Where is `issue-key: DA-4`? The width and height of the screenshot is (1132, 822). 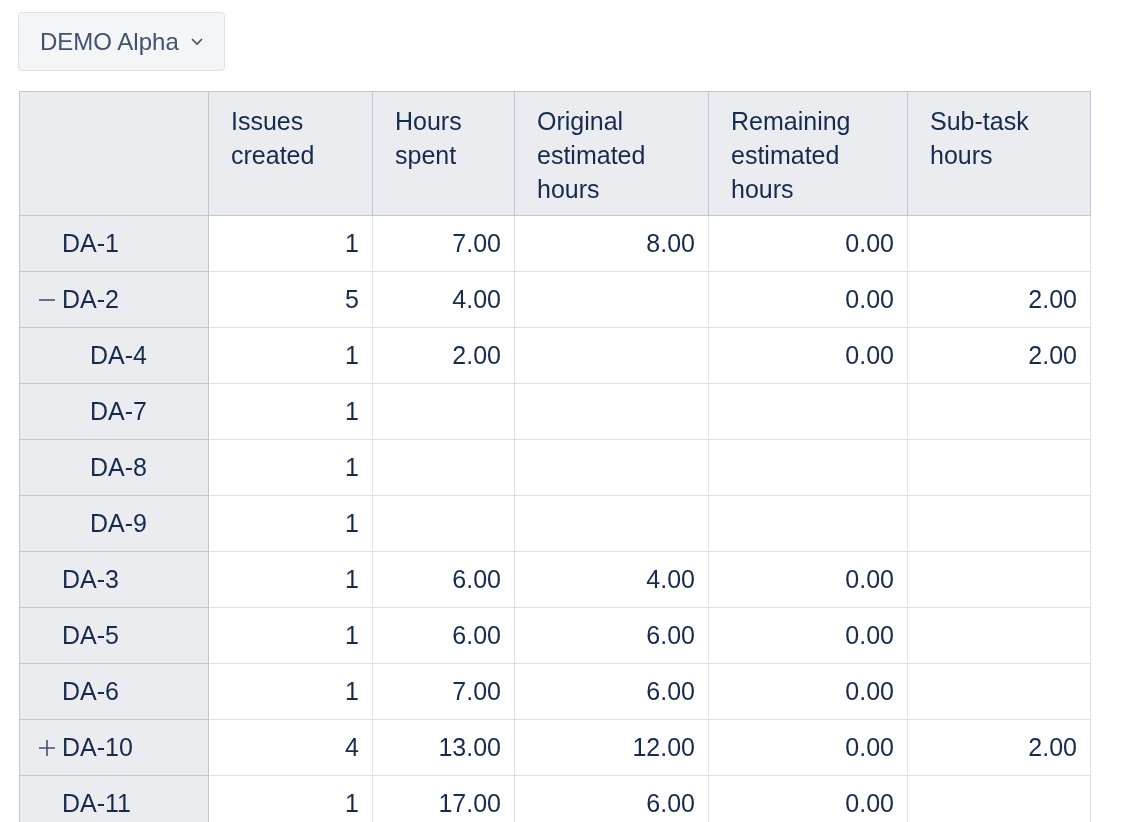
issue-key: DA-4 is located at coordinates (118, 355).